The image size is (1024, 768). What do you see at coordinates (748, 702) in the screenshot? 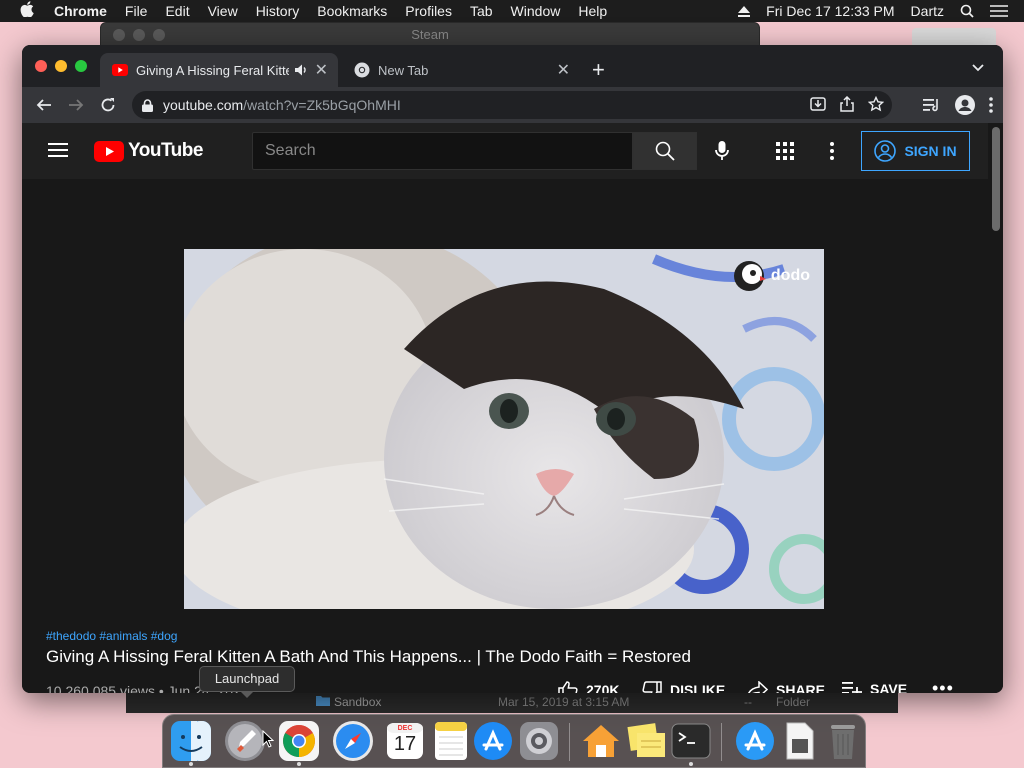
I see `folder-size: --` at bounding box center [748, 702].